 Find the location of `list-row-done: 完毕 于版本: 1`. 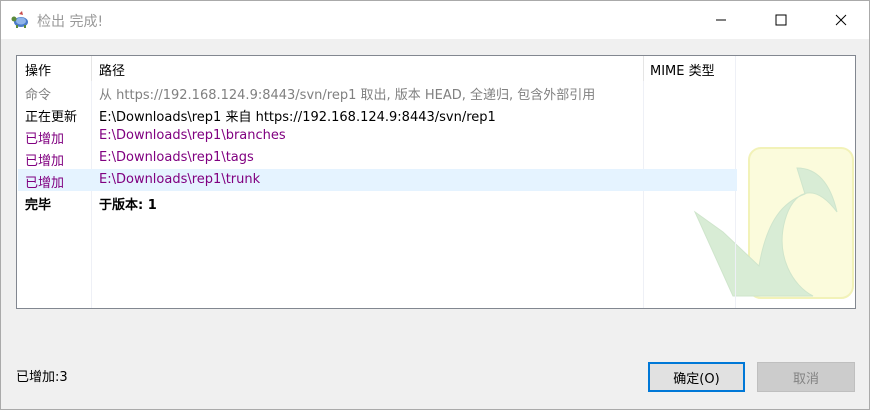

list-row-done: 完毕 于版本: 1 is located at coordinates (377, 202).